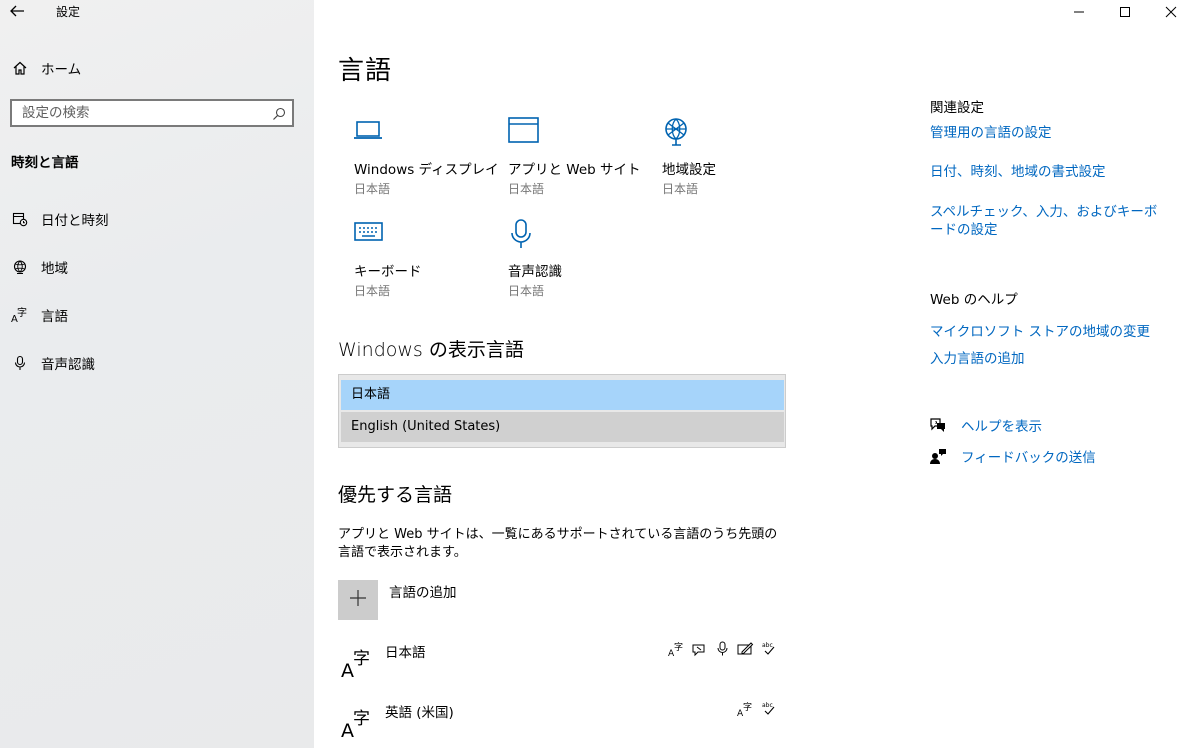 The width and height of the screenshot is (1194, 751). I want to click on maximize-icon, so click(1125, 12).